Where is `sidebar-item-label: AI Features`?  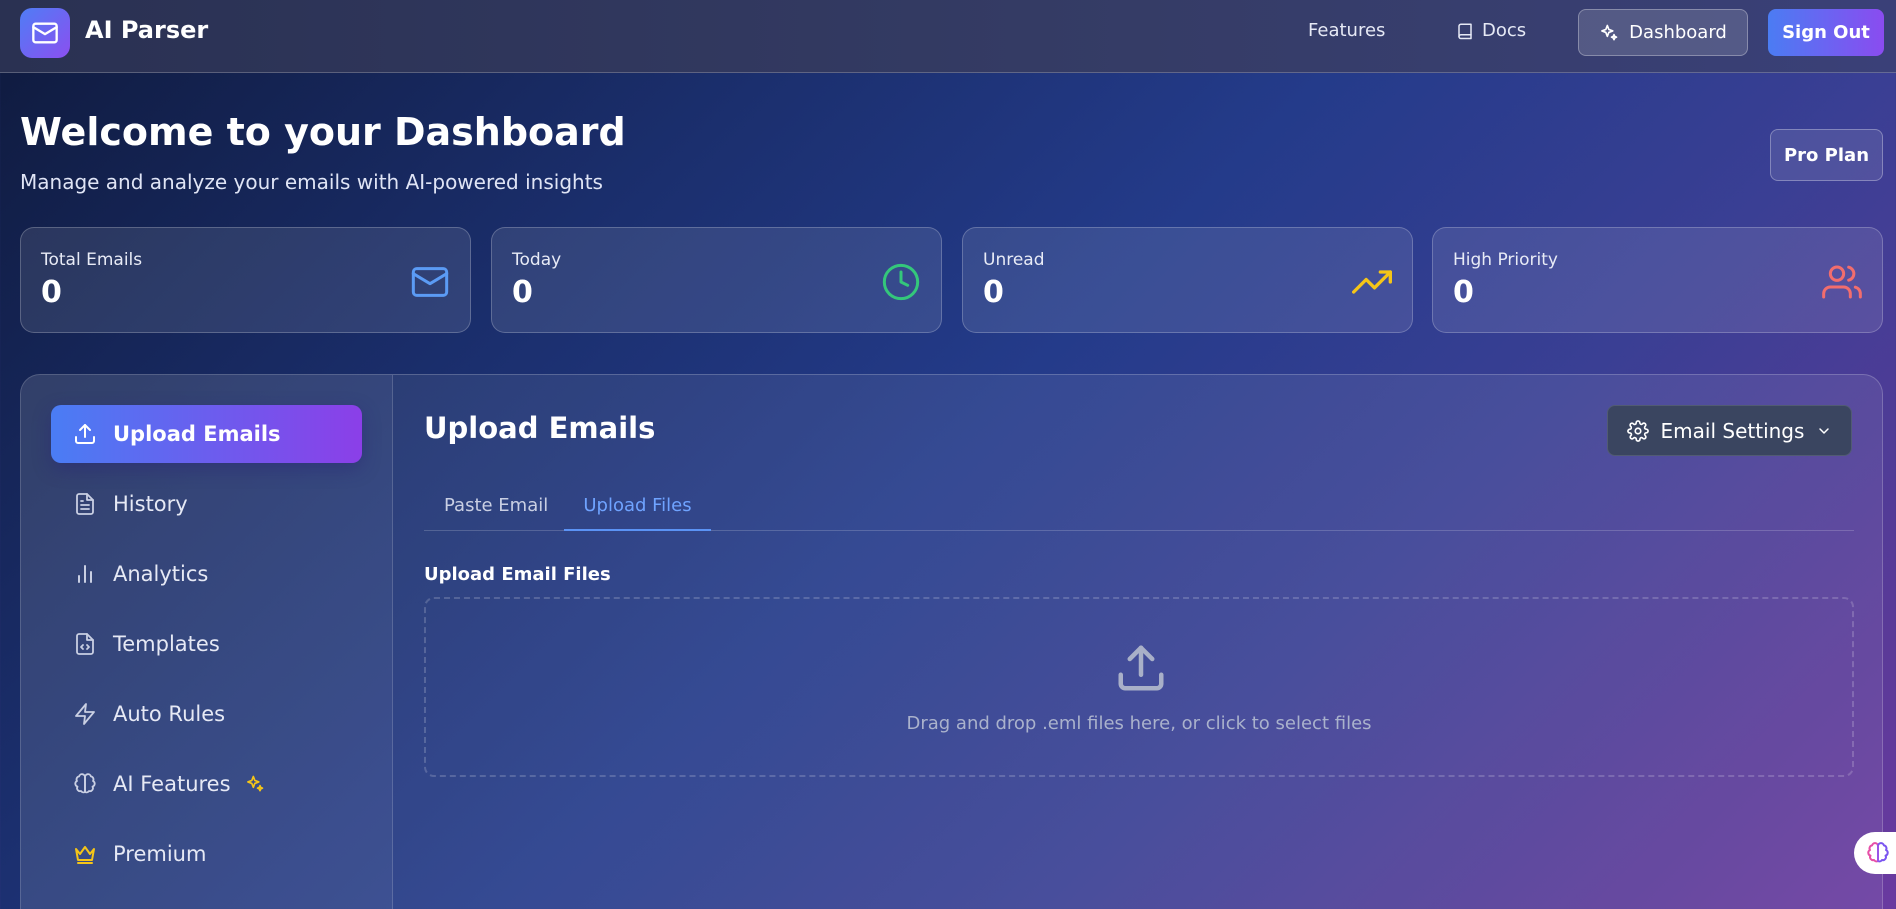
sidebar-item-label: AI Features is located at coordinates (172, 784).